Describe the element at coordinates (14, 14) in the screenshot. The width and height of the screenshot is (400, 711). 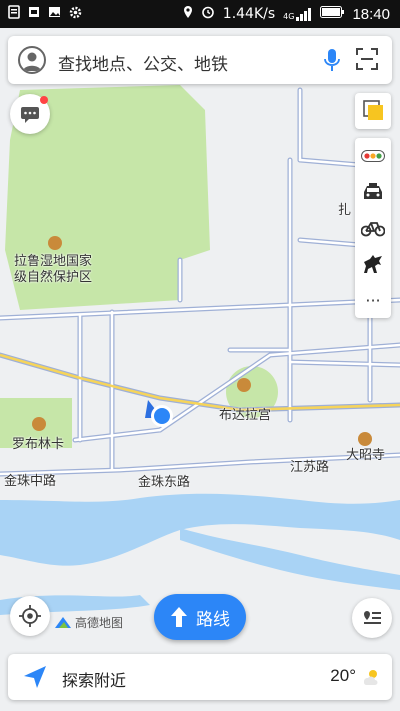
I see `notification-icon` at that location.